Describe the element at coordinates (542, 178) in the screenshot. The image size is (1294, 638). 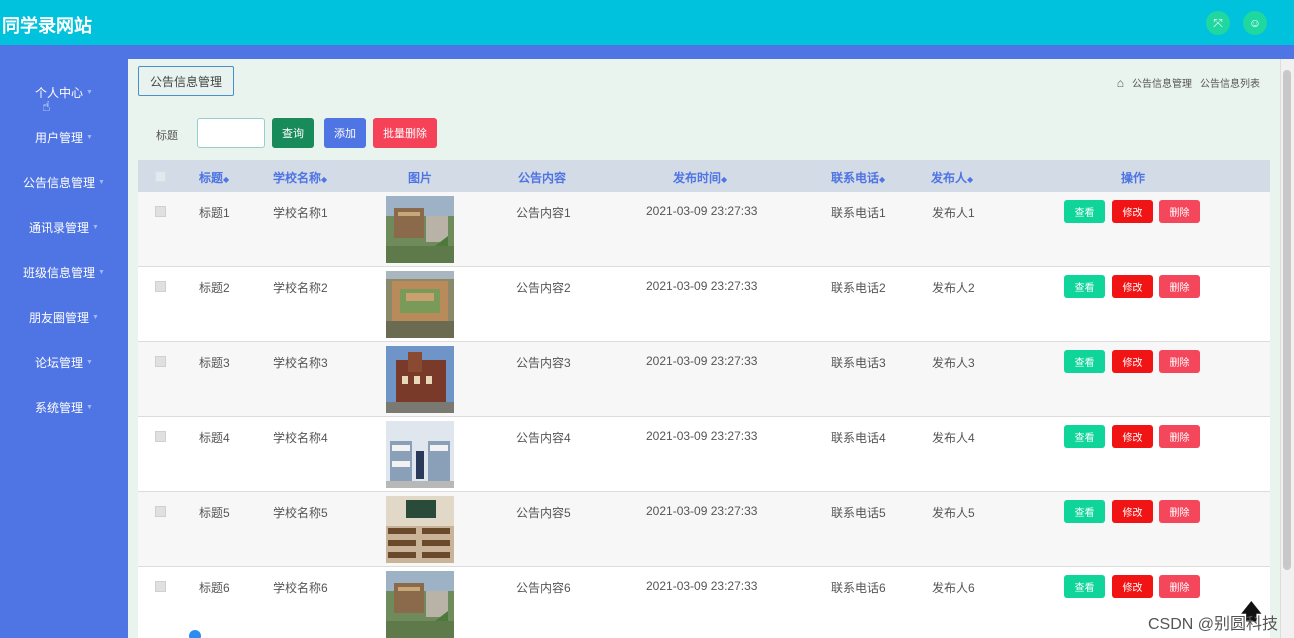
I see `column-header-content: 公告内容` at that location.